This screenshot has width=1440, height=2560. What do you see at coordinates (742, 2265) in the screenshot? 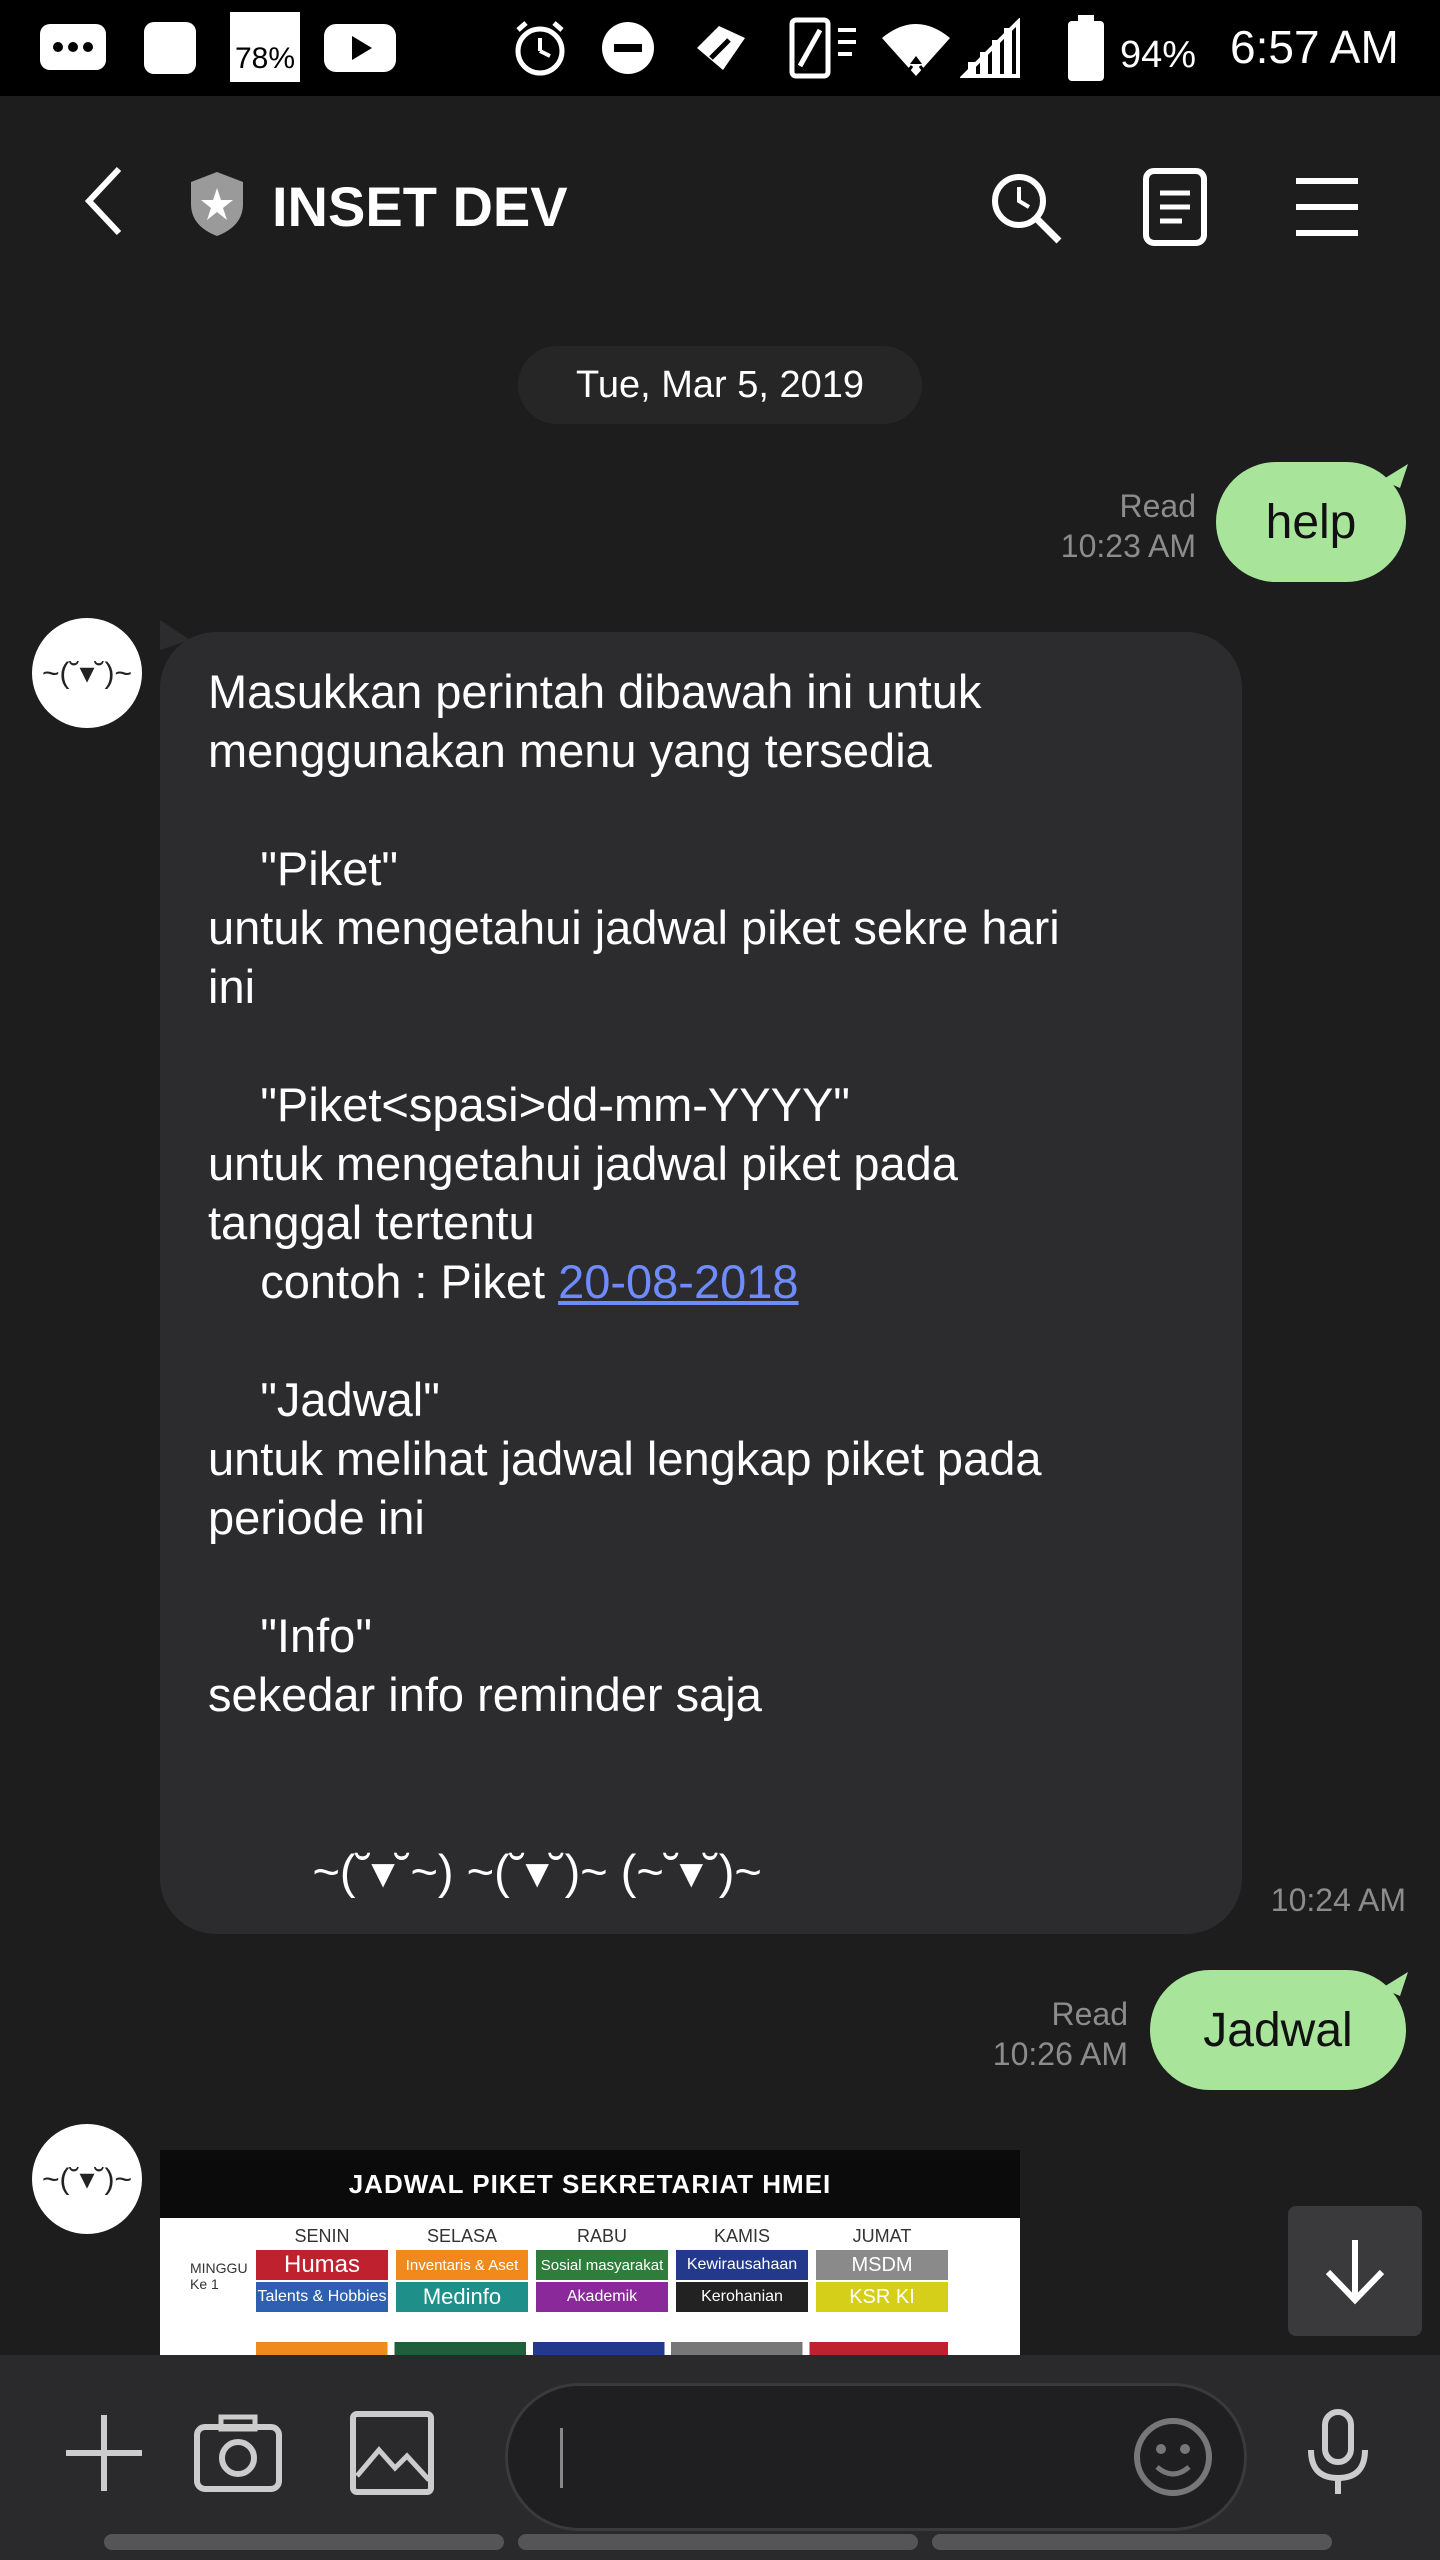
I see `schedule-cell: Kewirausahaan` at bounding box center [742, 2265].